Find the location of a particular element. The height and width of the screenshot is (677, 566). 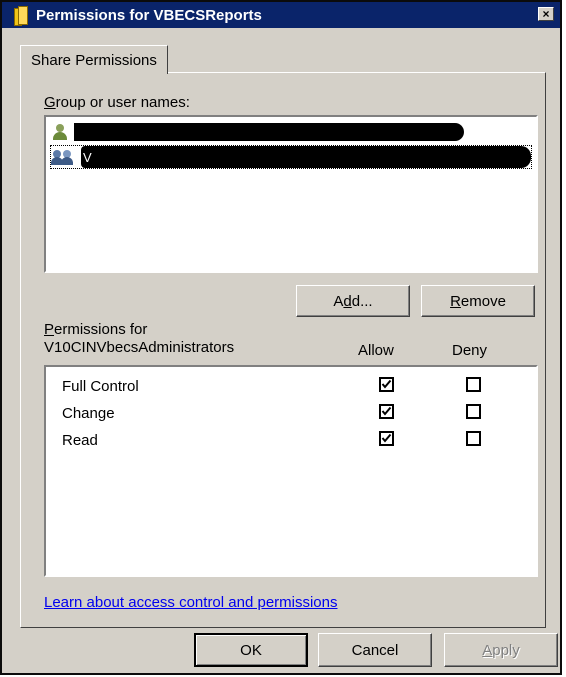

user-icon is located at coordinates (61, 132).